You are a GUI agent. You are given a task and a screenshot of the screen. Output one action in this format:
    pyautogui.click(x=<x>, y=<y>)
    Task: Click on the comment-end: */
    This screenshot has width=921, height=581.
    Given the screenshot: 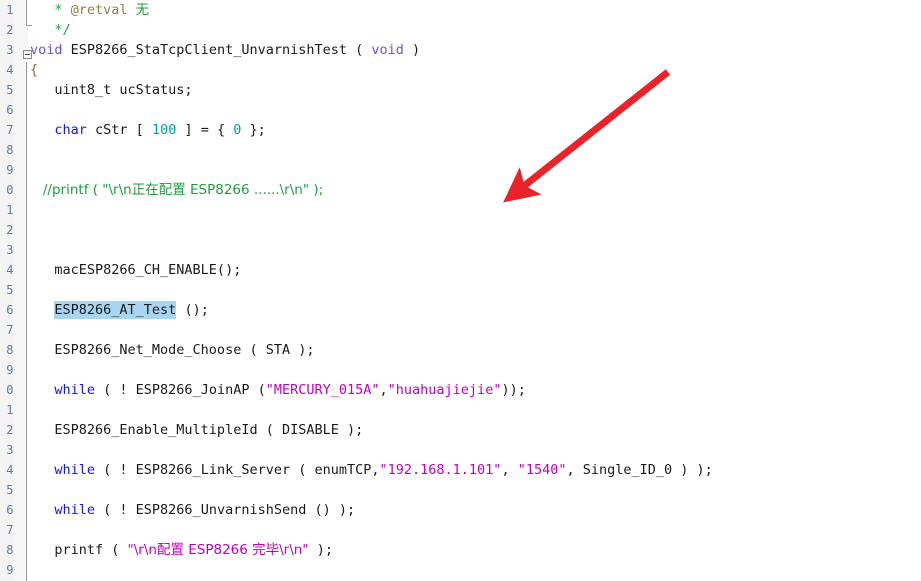 What is the action you would take?
    pyautogui.click(x=50, y=30)
    